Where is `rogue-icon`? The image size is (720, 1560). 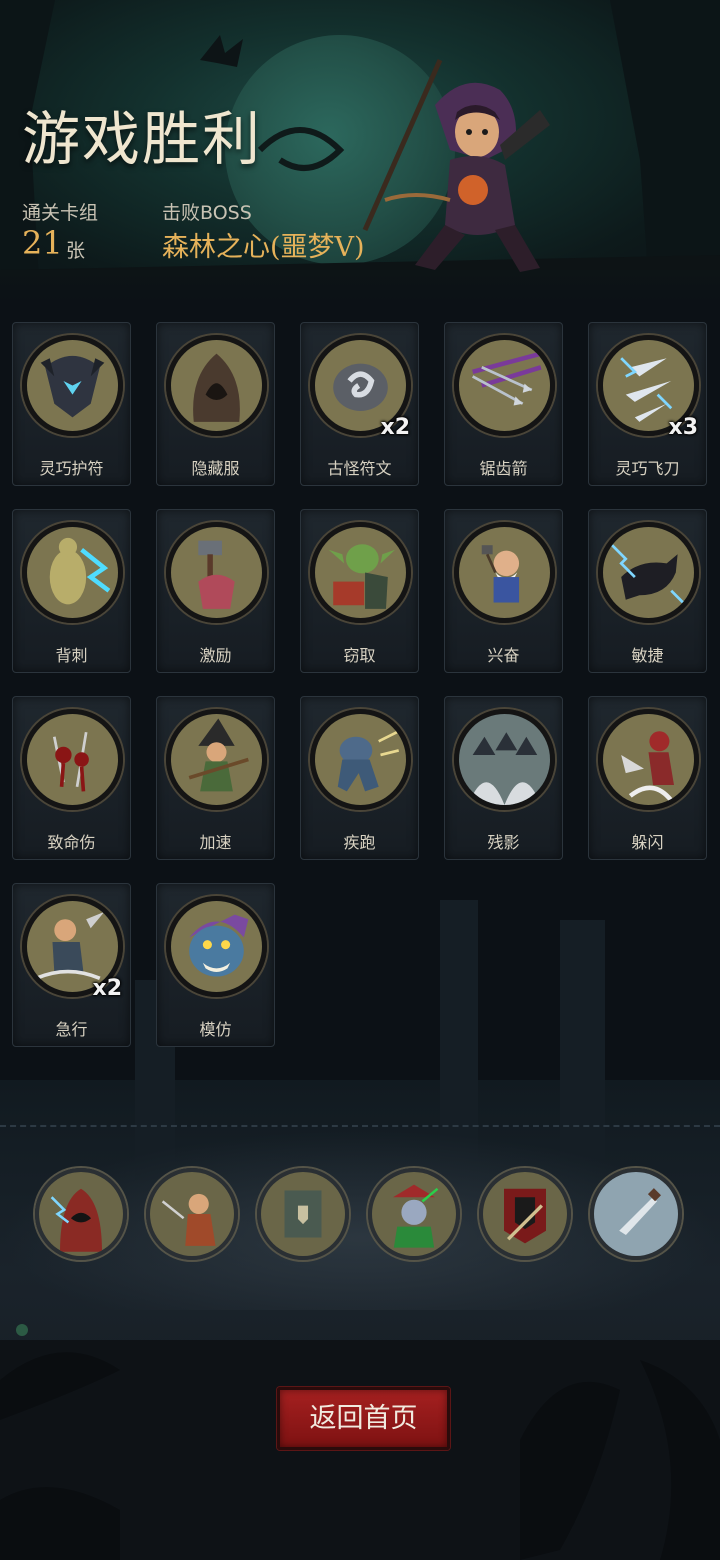
rogue-icon is located at coordinates (192, 1214).